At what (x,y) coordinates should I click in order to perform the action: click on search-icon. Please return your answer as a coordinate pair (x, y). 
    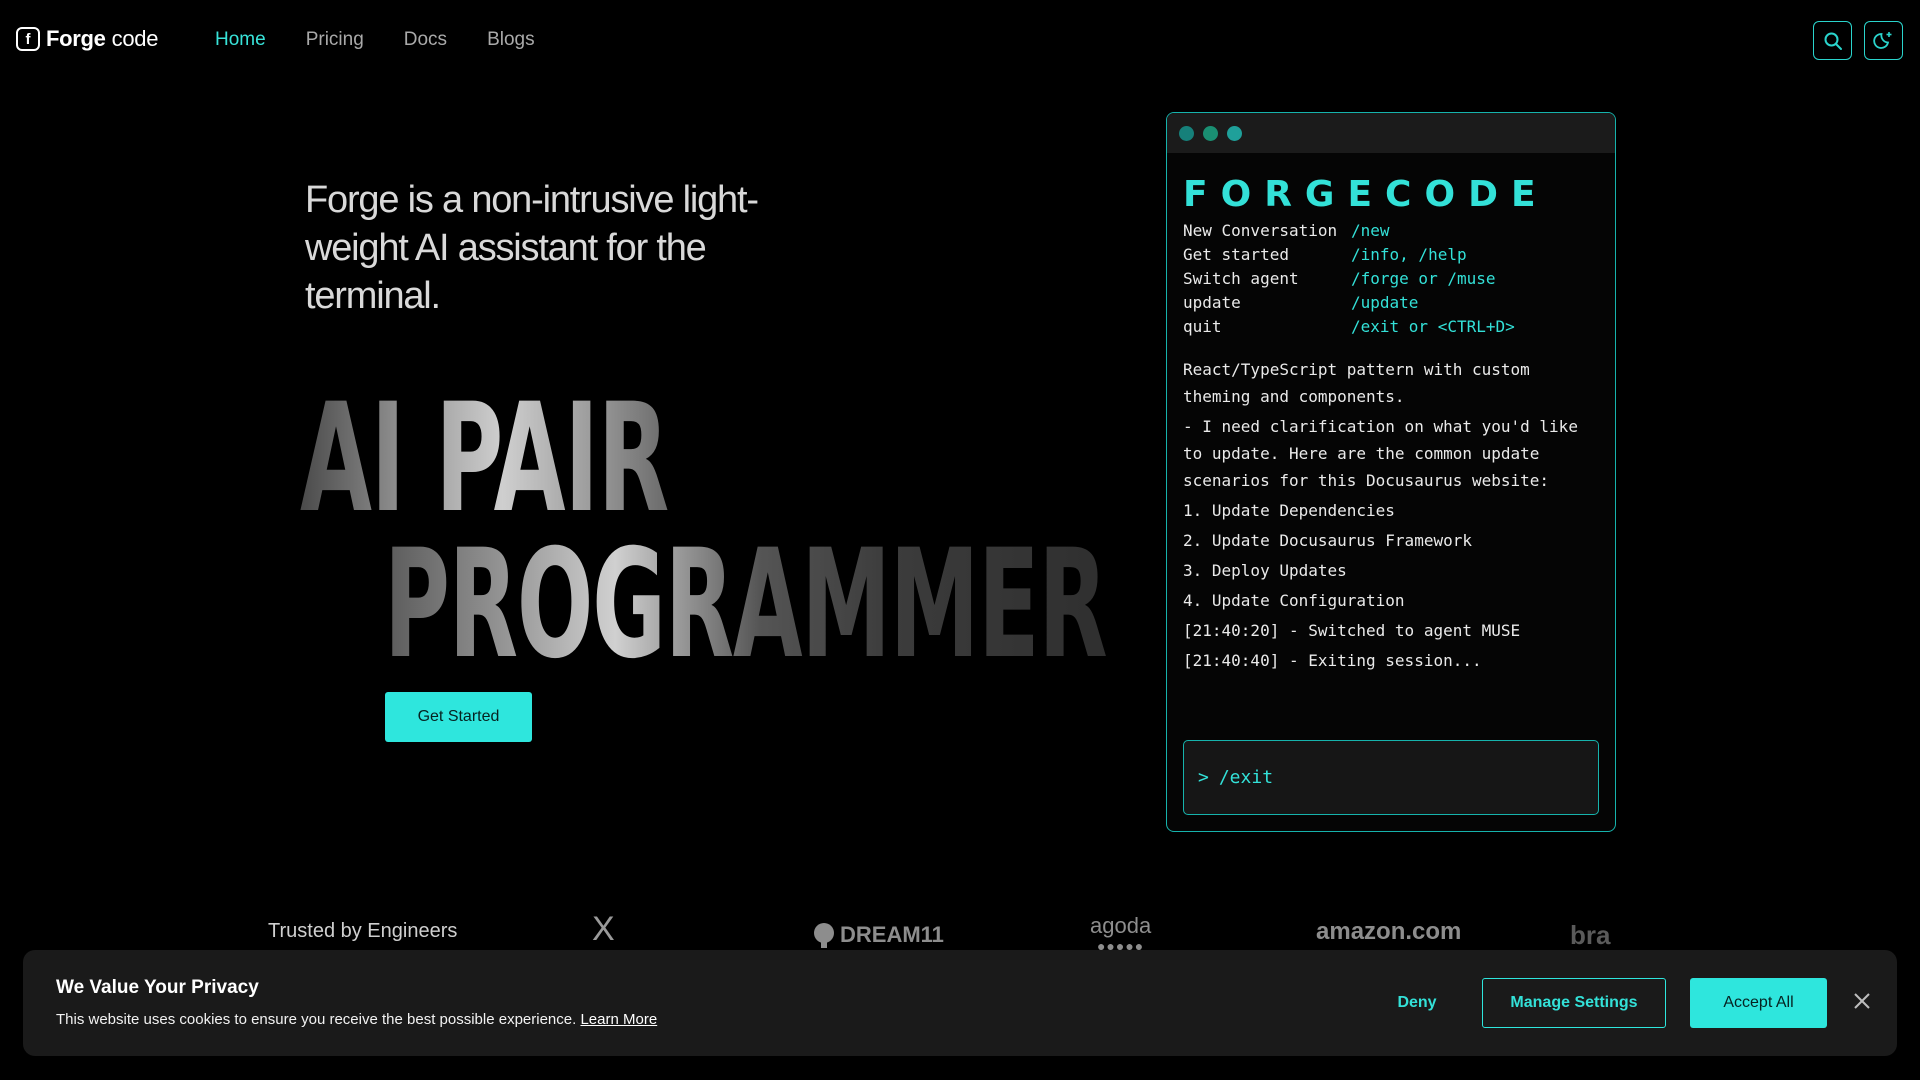
    Looking at the image, I should click on (1833, 41).